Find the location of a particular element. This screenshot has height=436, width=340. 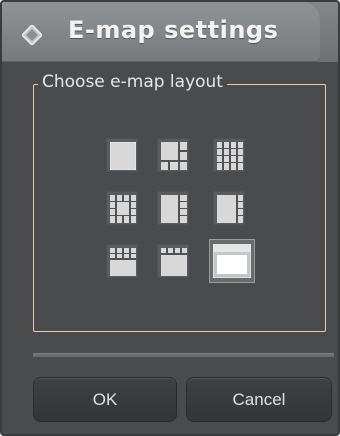

layout-top-strip-icon is located at coordinates (174, 262).